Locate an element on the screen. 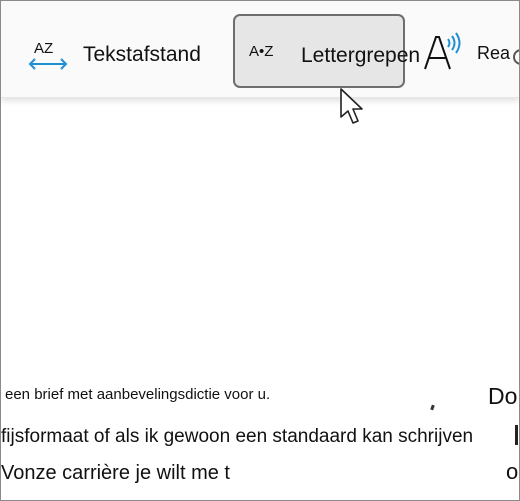  document-line-1: een brief met aanbevelingsdictie voor u. is located at coordinates (138, 394).